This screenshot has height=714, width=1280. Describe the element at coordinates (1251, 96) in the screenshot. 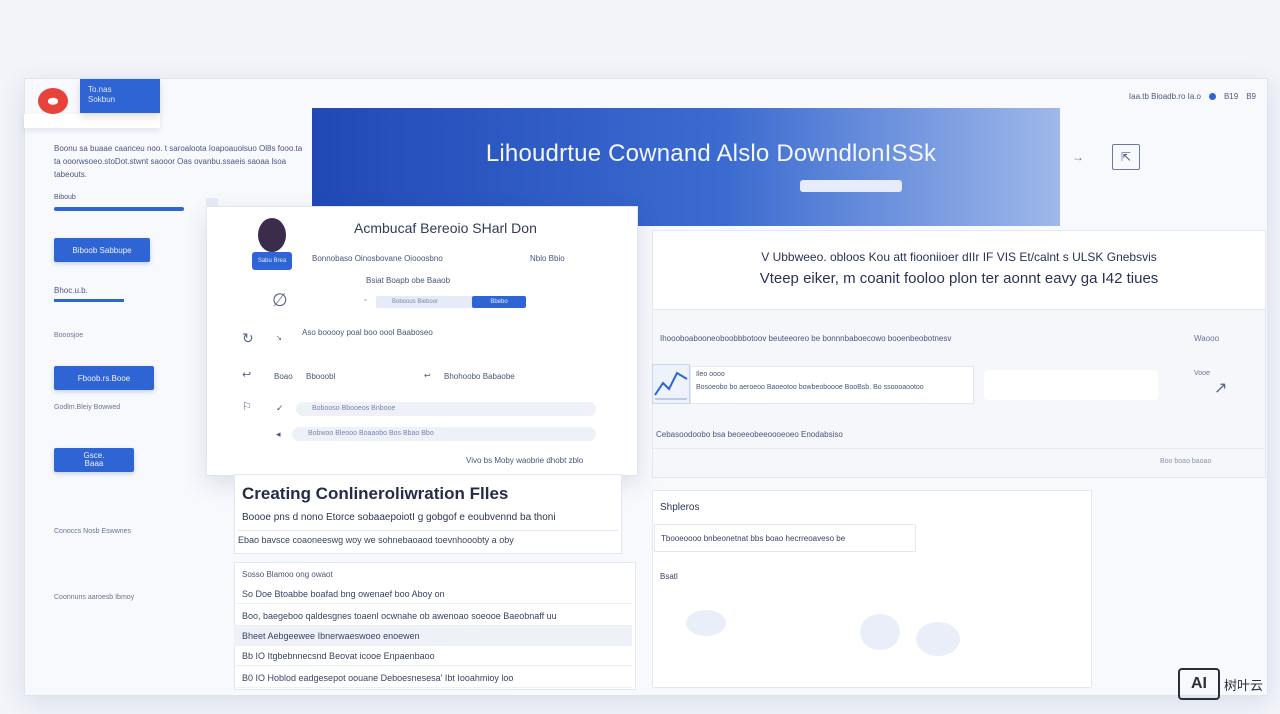

I see `top-right-c: B9` at that location.